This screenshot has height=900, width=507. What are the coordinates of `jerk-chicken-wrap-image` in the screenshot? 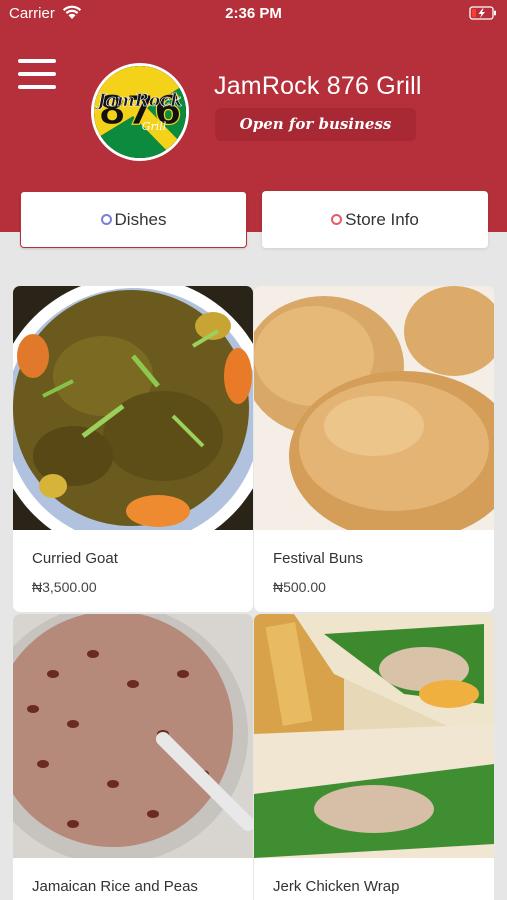 It's located at (374, 736).